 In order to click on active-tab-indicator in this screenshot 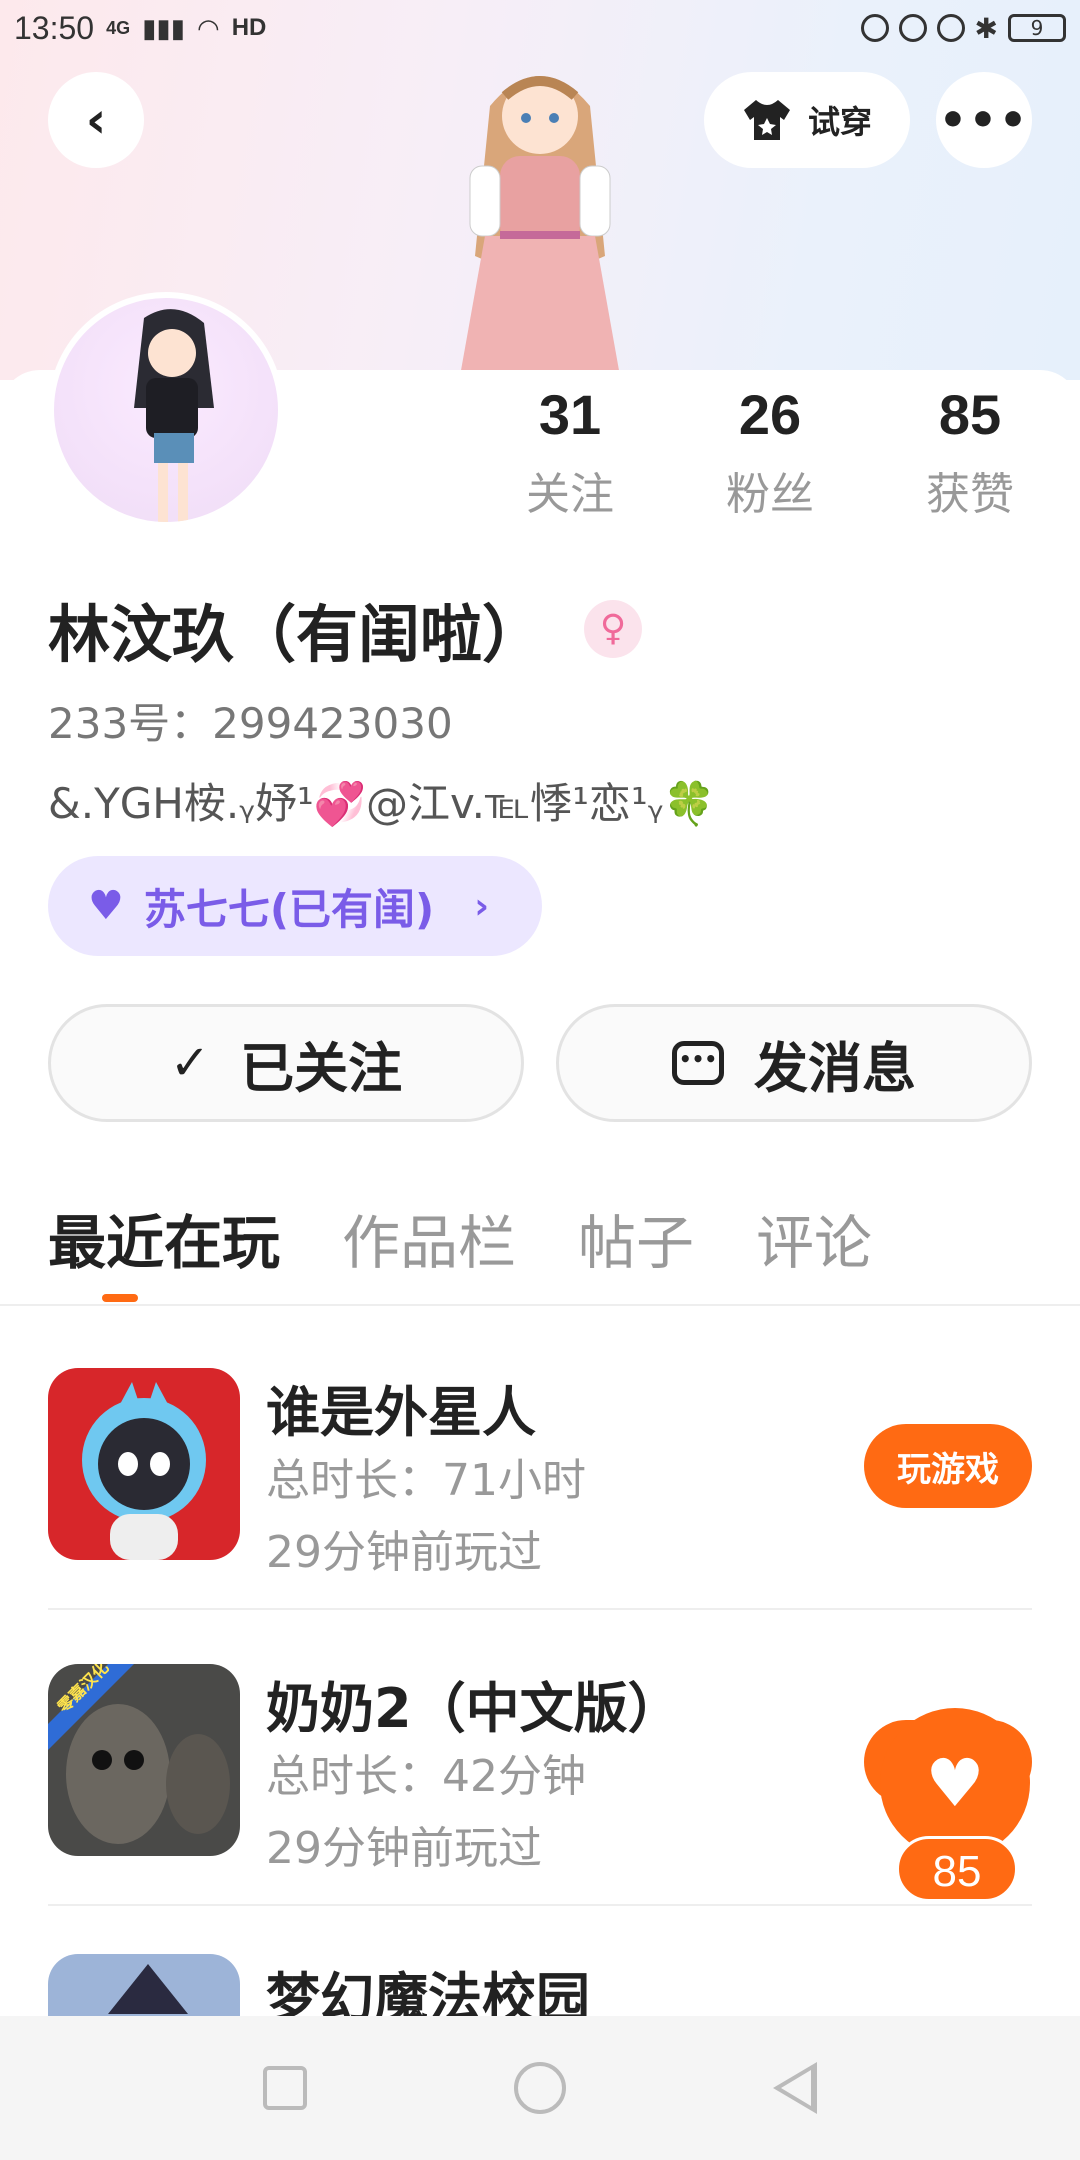, I will do `click(120, 1298)`.